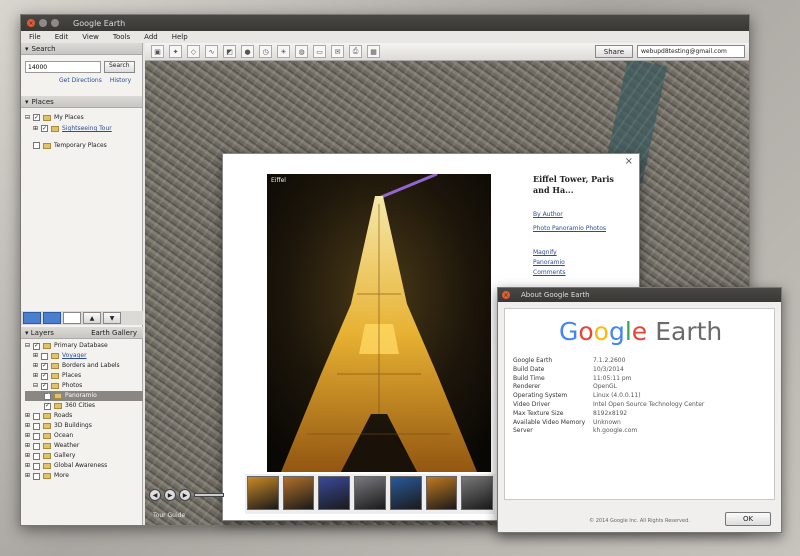  Describe the element at coordinates (170, 495) in the screenshot. I see `play-icon: ▶` at that location.